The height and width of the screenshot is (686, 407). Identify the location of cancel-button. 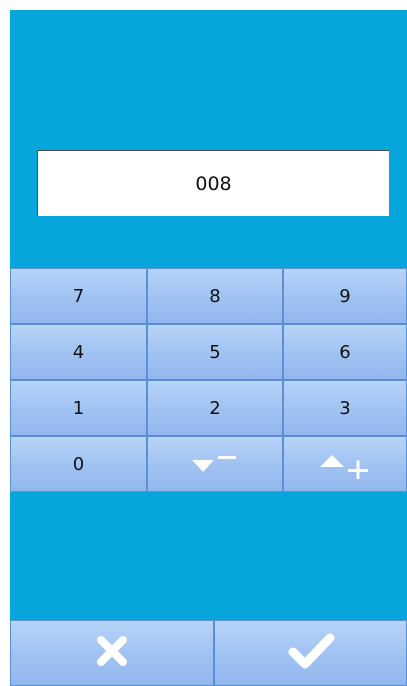
(112, 653).